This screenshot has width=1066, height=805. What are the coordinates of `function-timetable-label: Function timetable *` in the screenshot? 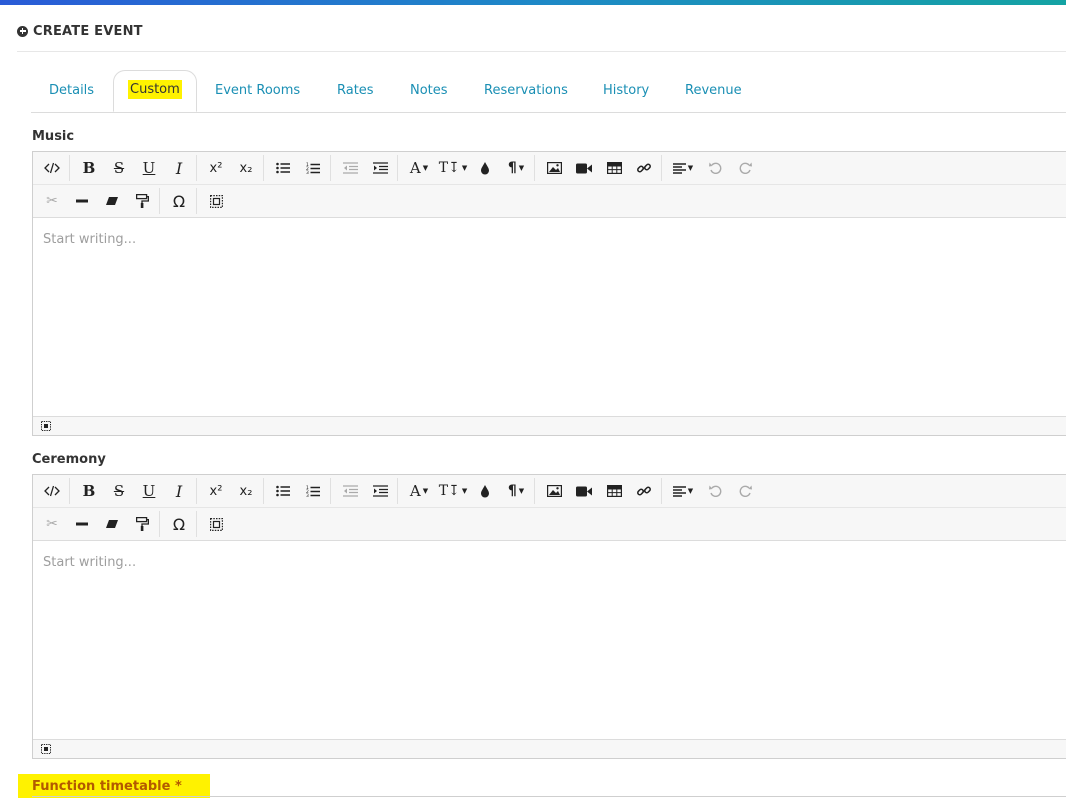 It's located at (114, 786).